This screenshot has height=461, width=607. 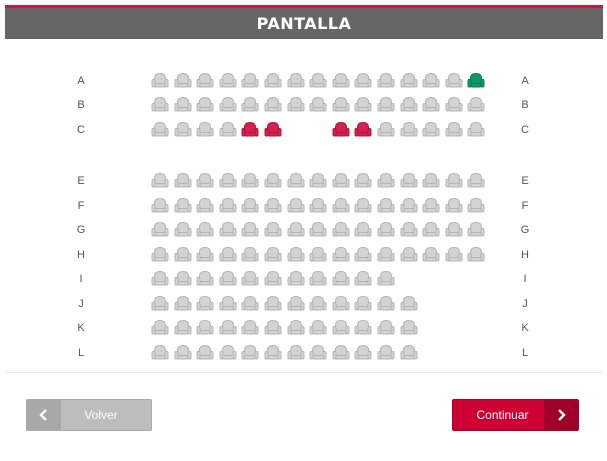 What do you see at coordinates (476, 80) in the screenshot?
I see `seat-selected` at bounding box center [476, 80].